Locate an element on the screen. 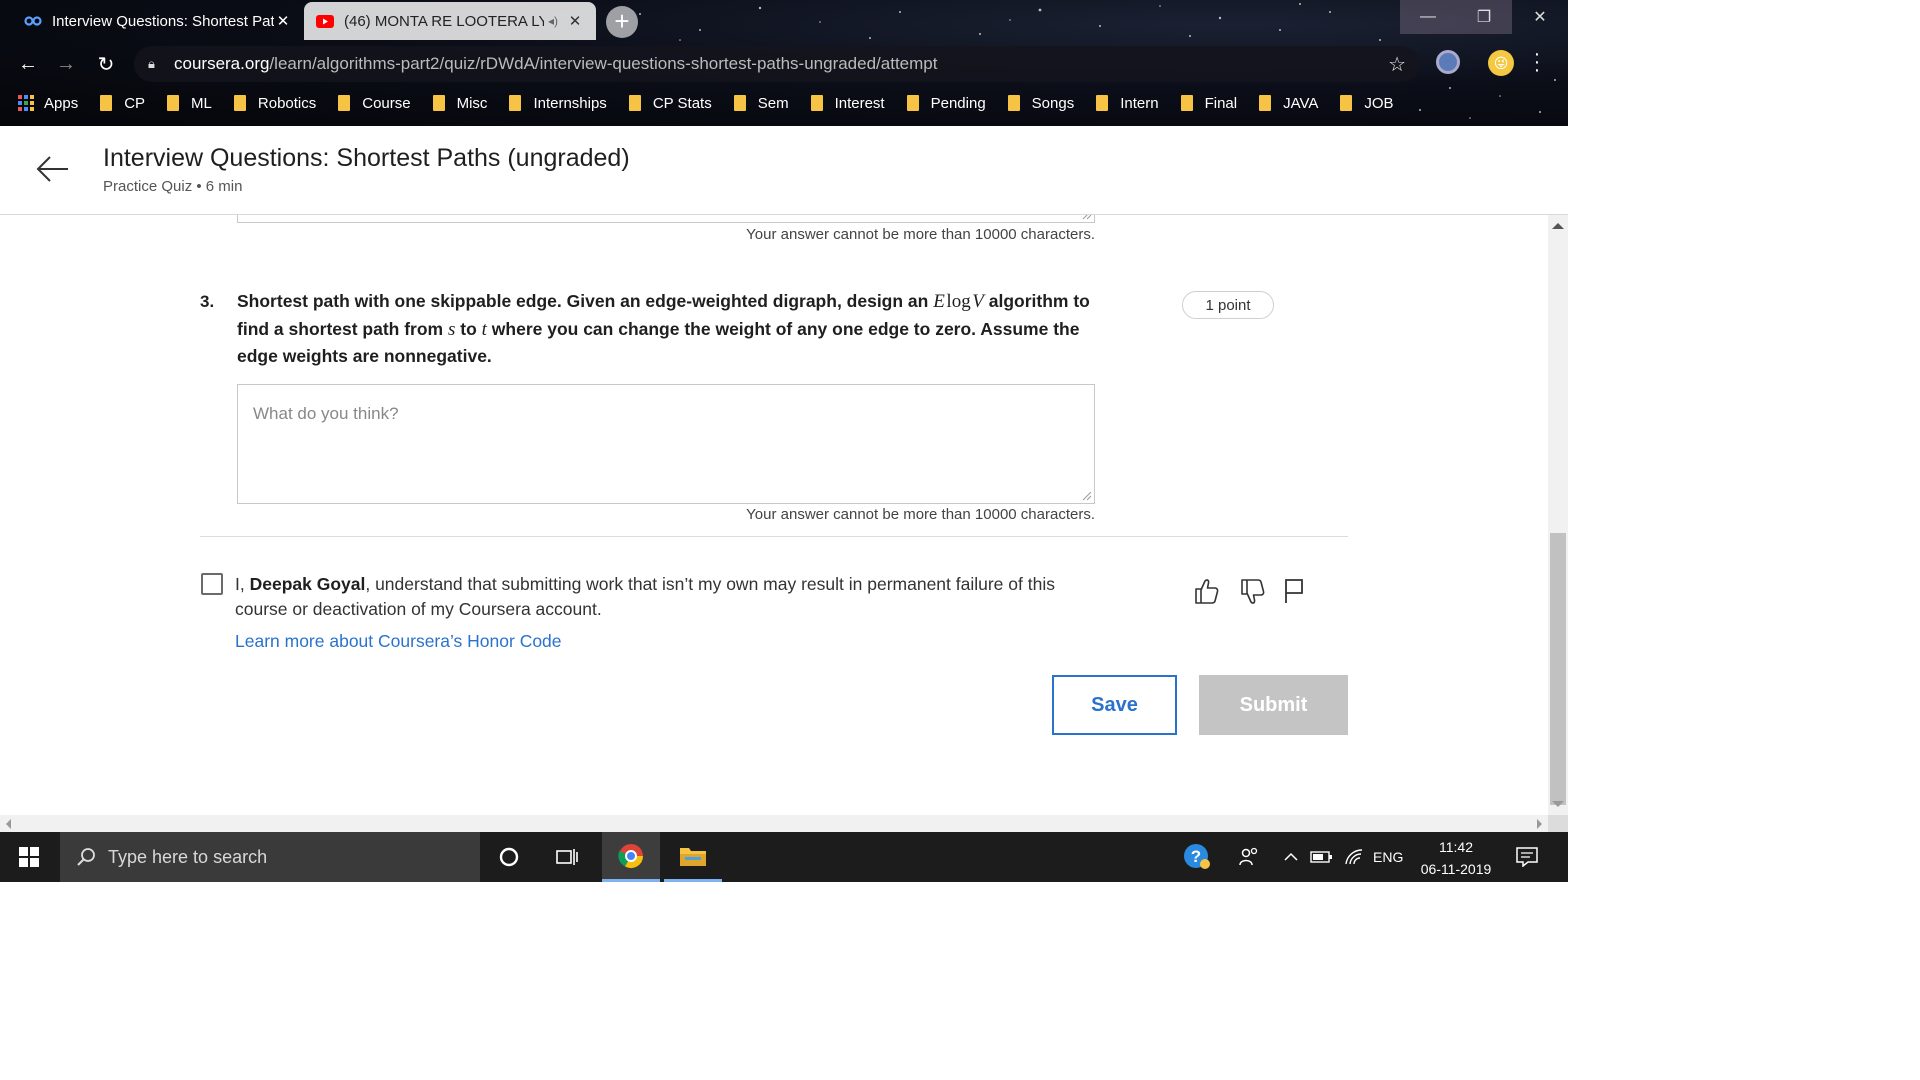 Image resolution: width=1920 pixels, height=1080 pixels. bookmark-cp: CP is located at coordinates (122, 103).